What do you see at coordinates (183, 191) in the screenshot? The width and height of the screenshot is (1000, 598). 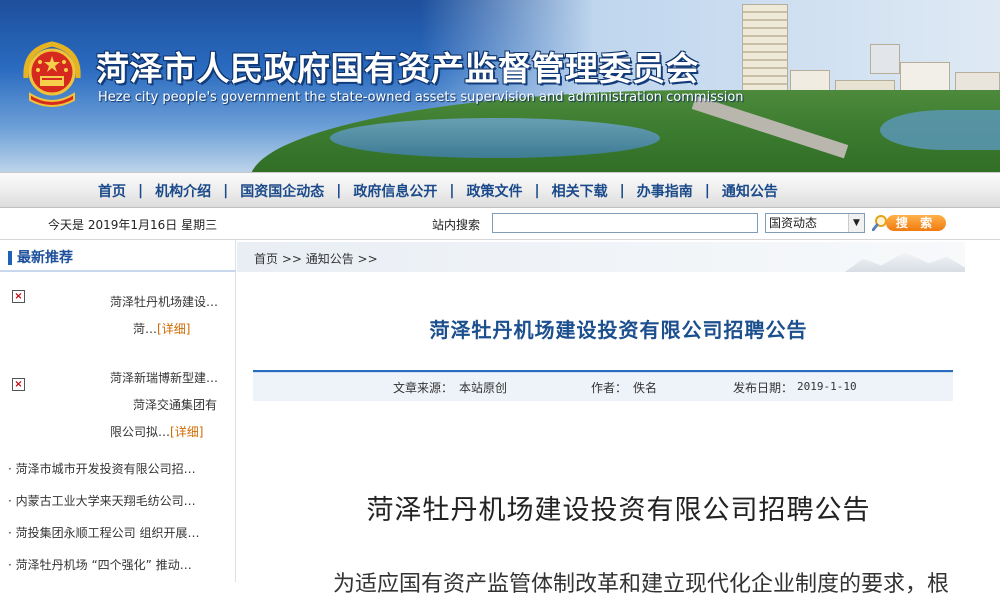 I see `nav-item-label: 机构介绍` at bounding box center [183, 191].